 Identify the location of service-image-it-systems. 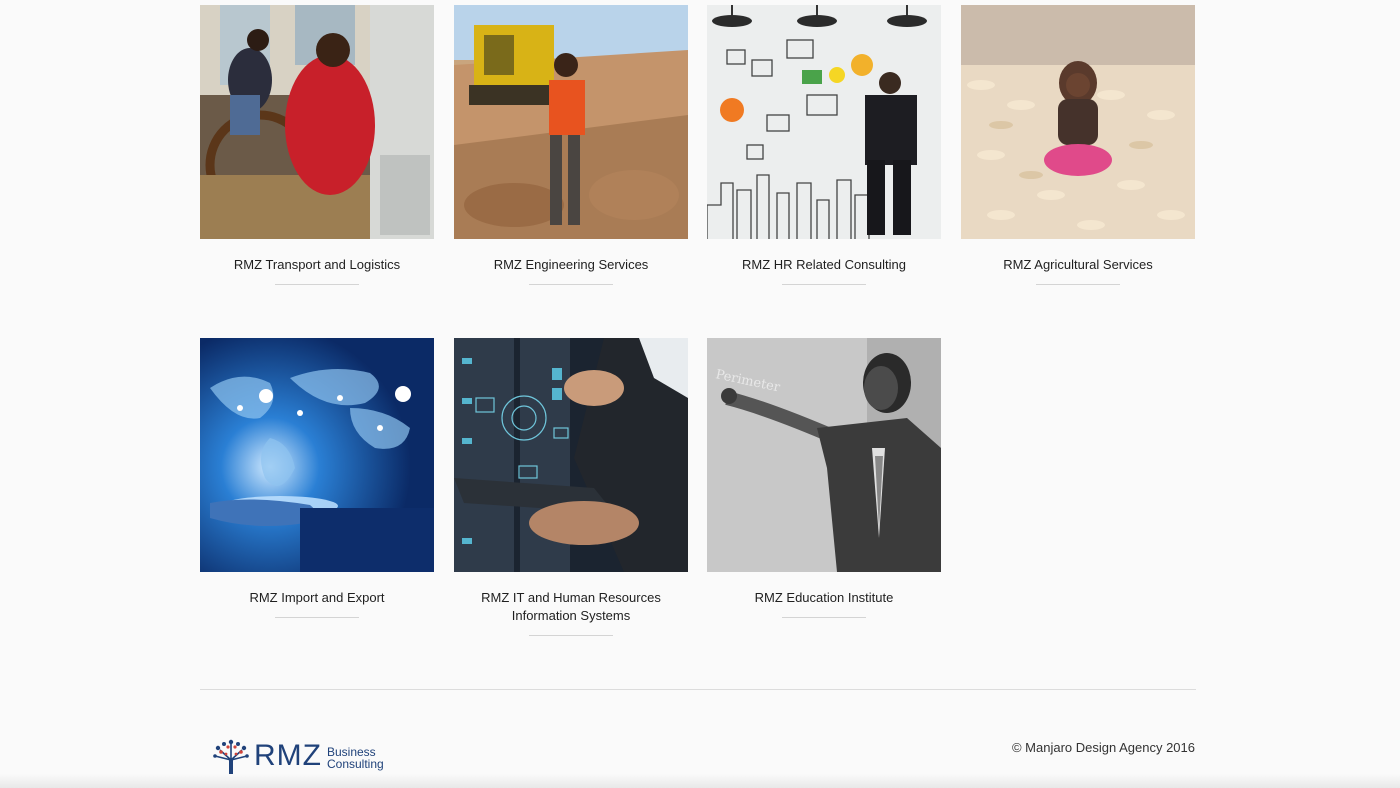
(571, 455).